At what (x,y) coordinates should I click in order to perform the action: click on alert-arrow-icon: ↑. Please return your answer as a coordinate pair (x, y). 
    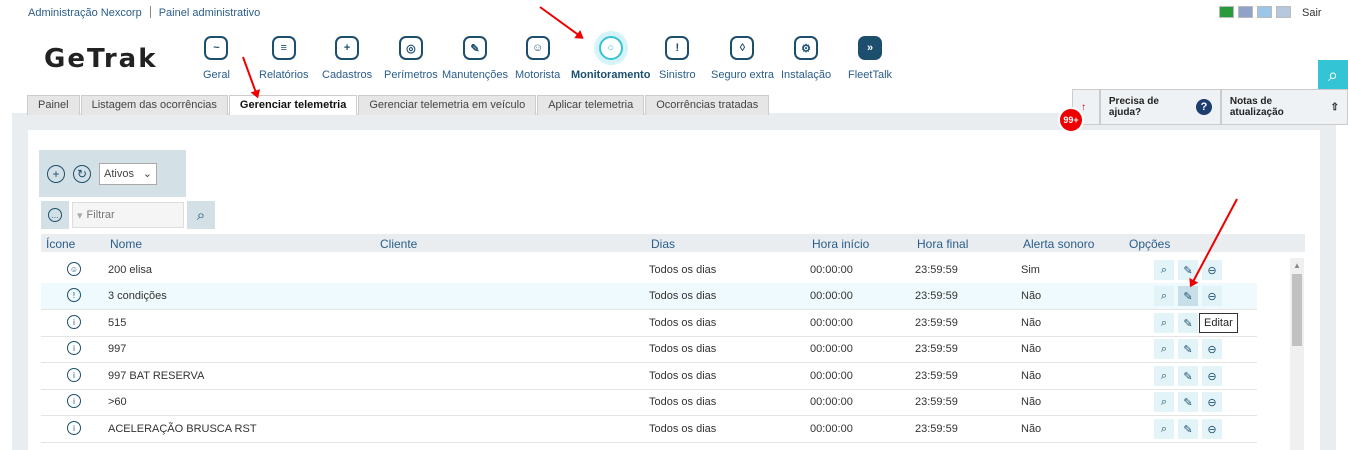
    Looking at the image, I should click on (1083, 107).